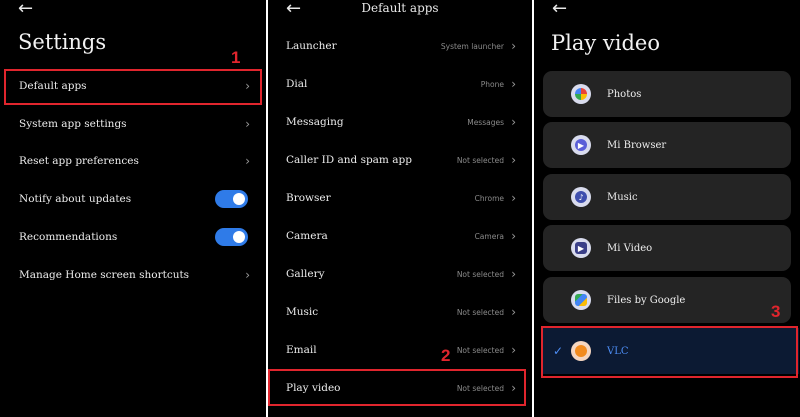 Image resolution: width=800 pixels, height=417 pixels. What do you see at coordinates (581, 94) in the screenshot?
I see `photos-icon` at bounding box center [581, 94].